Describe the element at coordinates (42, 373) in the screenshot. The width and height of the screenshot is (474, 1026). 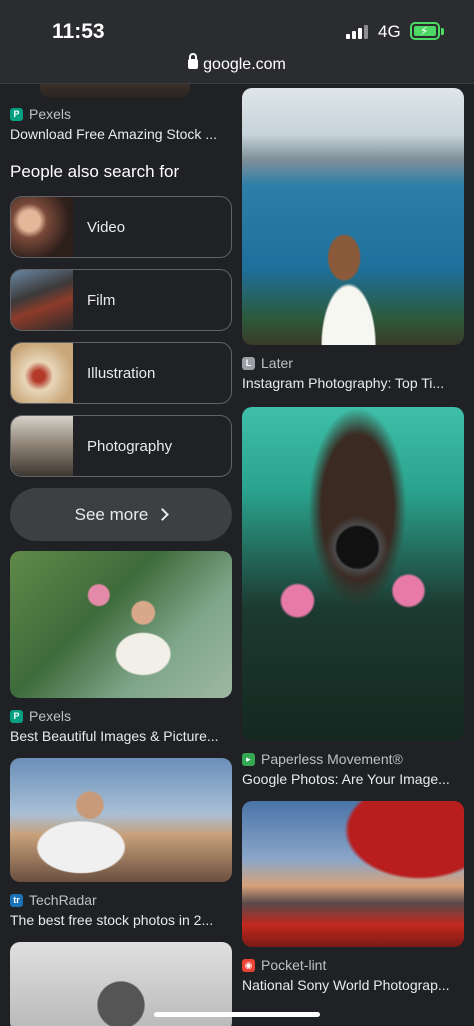
I see `illustration-thumbnail` at that location.